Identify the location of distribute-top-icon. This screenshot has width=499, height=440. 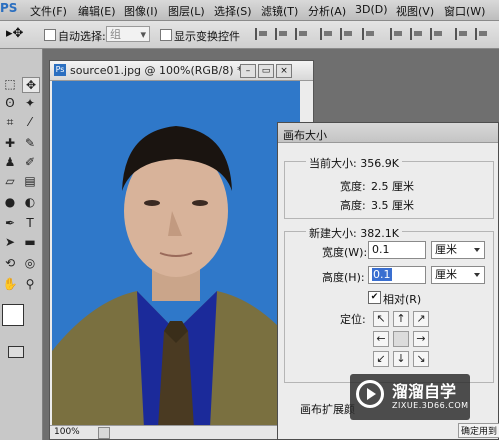
(397, 34).